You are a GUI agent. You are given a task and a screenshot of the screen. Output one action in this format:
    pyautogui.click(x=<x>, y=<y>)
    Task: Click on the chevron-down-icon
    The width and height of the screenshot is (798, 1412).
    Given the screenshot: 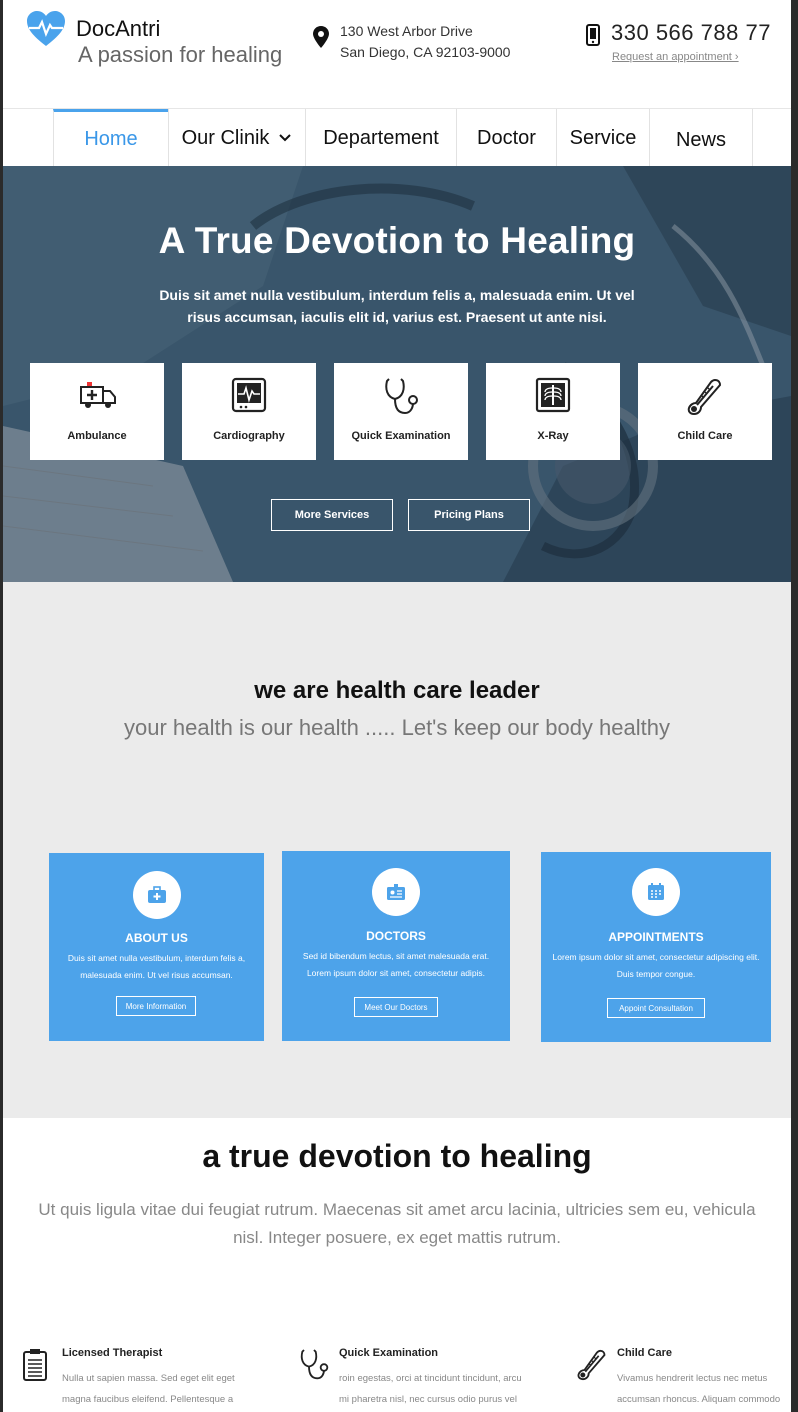 What is the action you would take?
    pyautogui.click(x=285, y=138)
    